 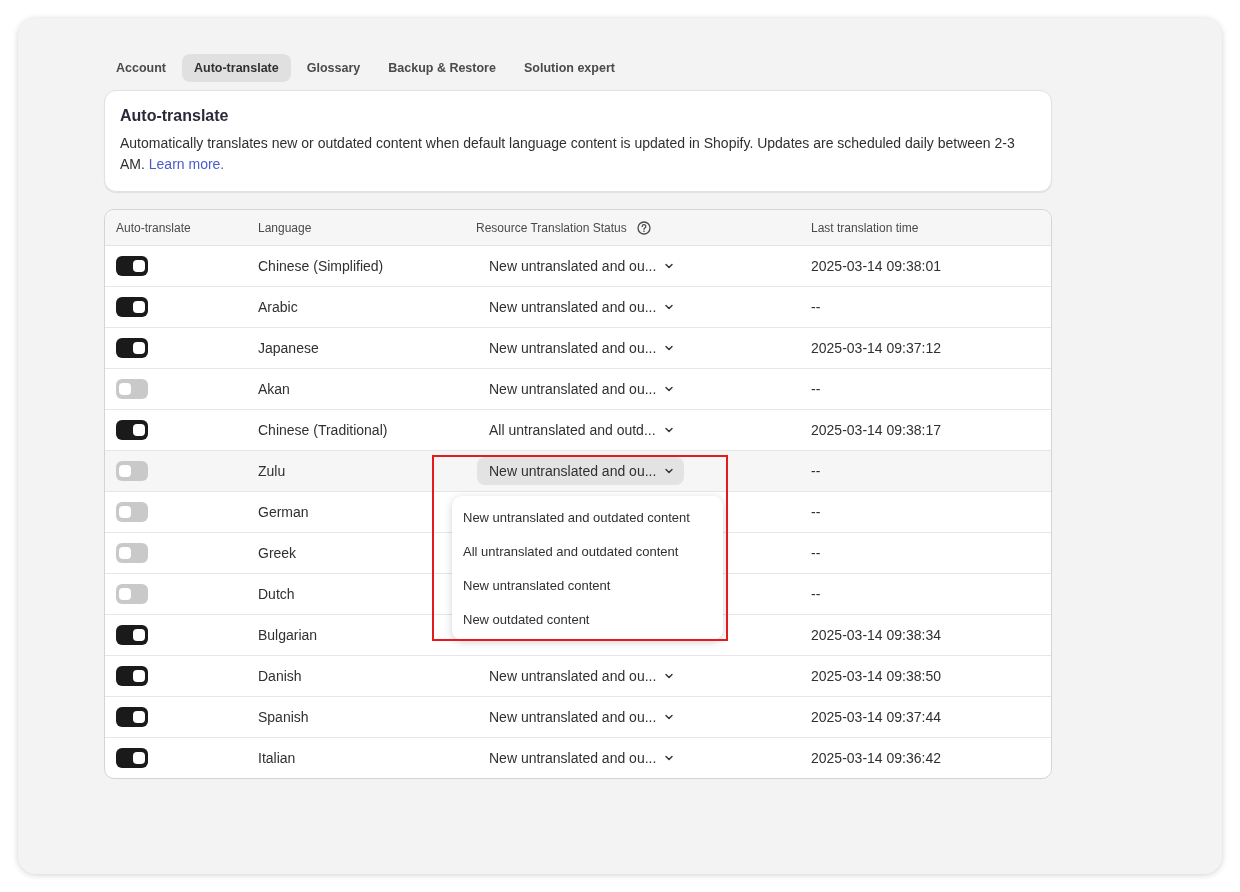 What do you see at coordinates (175, 116) in the screenshot?
I see `card-title: Auto-translate` at bounding box center [175, 116].